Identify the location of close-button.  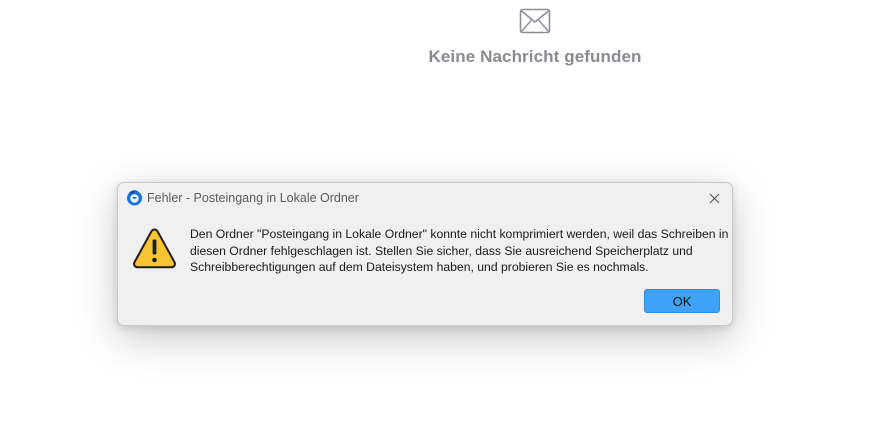
(714, 198).